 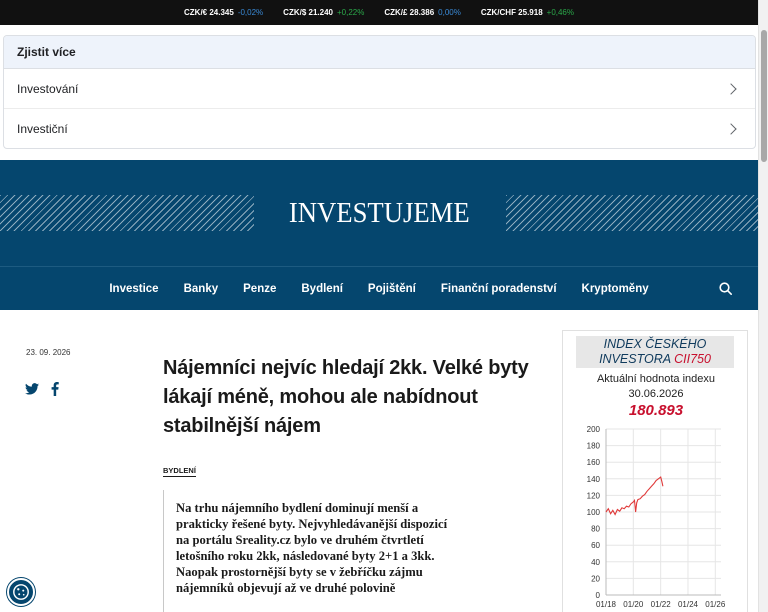 I want to click on article-category-link: BYDLENÍ, so click(x=179, y=471).